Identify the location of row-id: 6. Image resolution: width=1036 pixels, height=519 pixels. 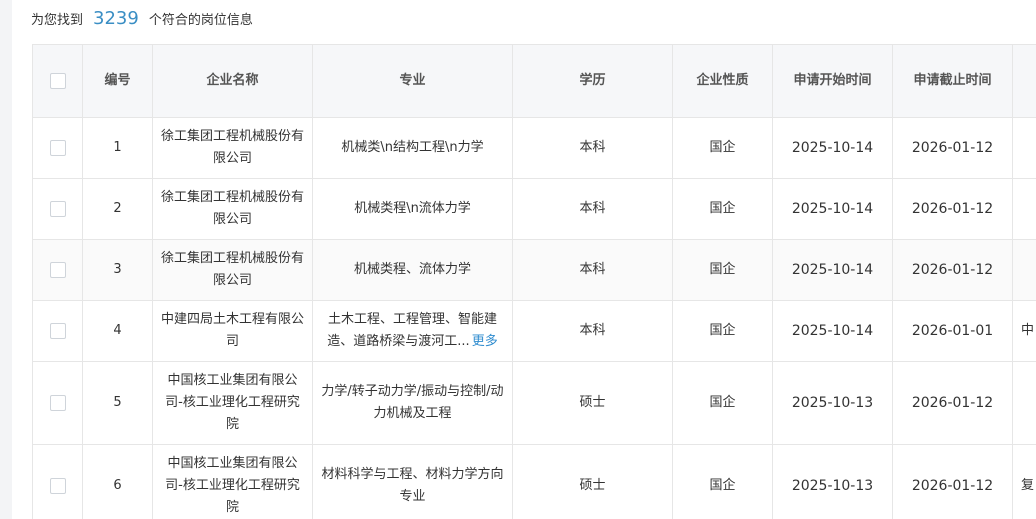
(117, 481).